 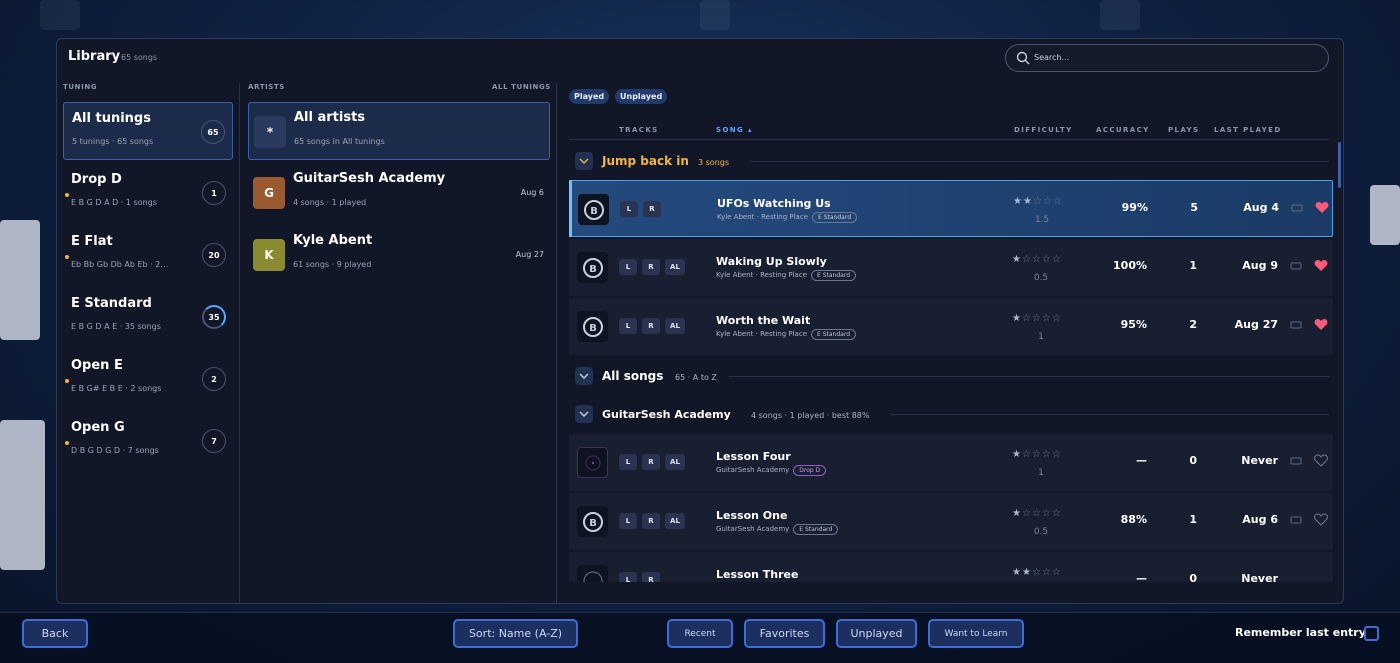 I want to click on plays-value: 1, so click(x=1193, y=519).